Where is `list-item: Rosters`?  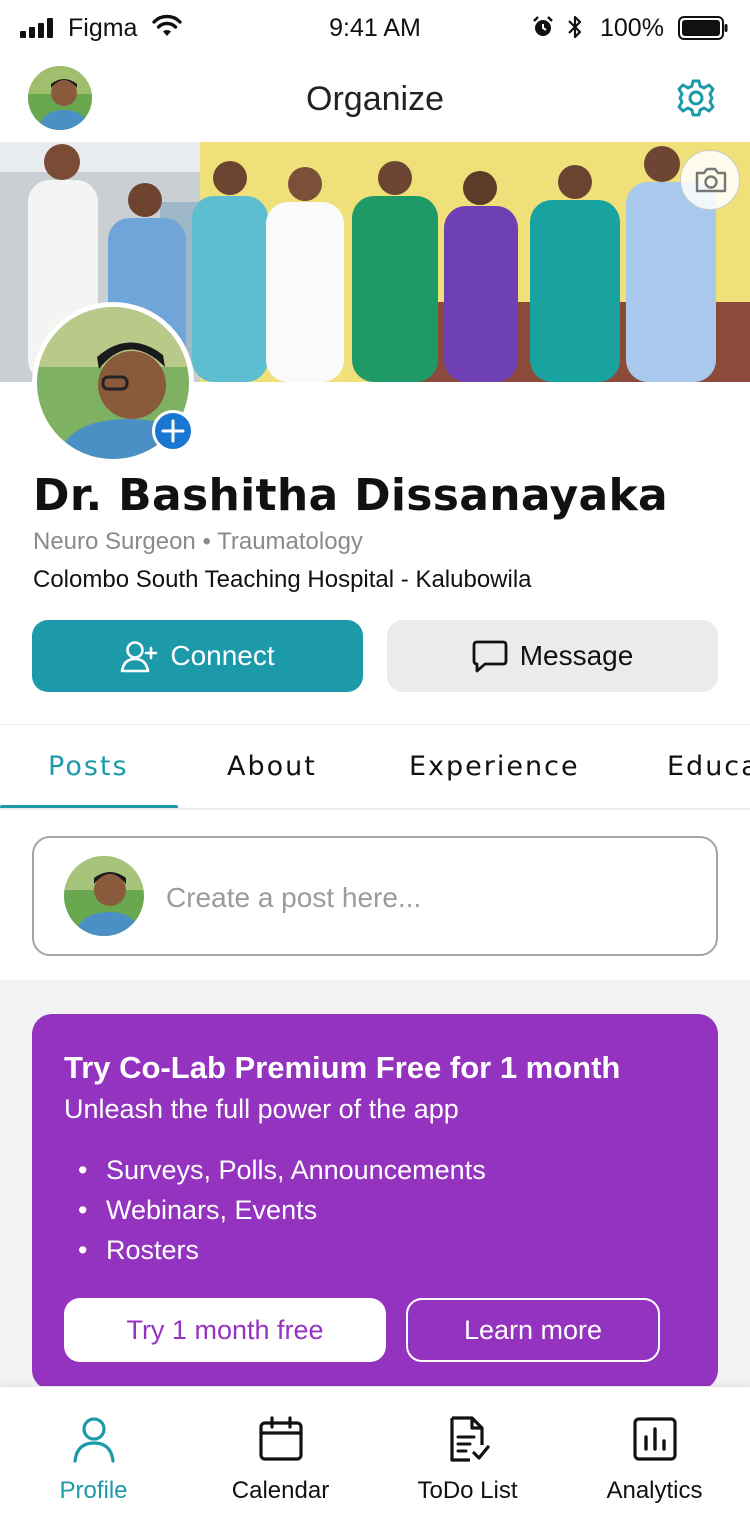
list-item: Rosters is located at coordinates (282, 1250).